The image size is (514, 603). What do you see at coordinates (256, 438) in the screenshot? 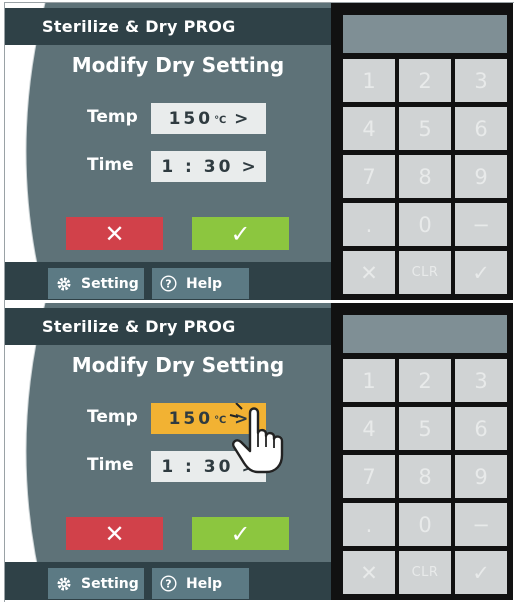
I see `hand-pointer-icon` at bounding box center [256, 438].